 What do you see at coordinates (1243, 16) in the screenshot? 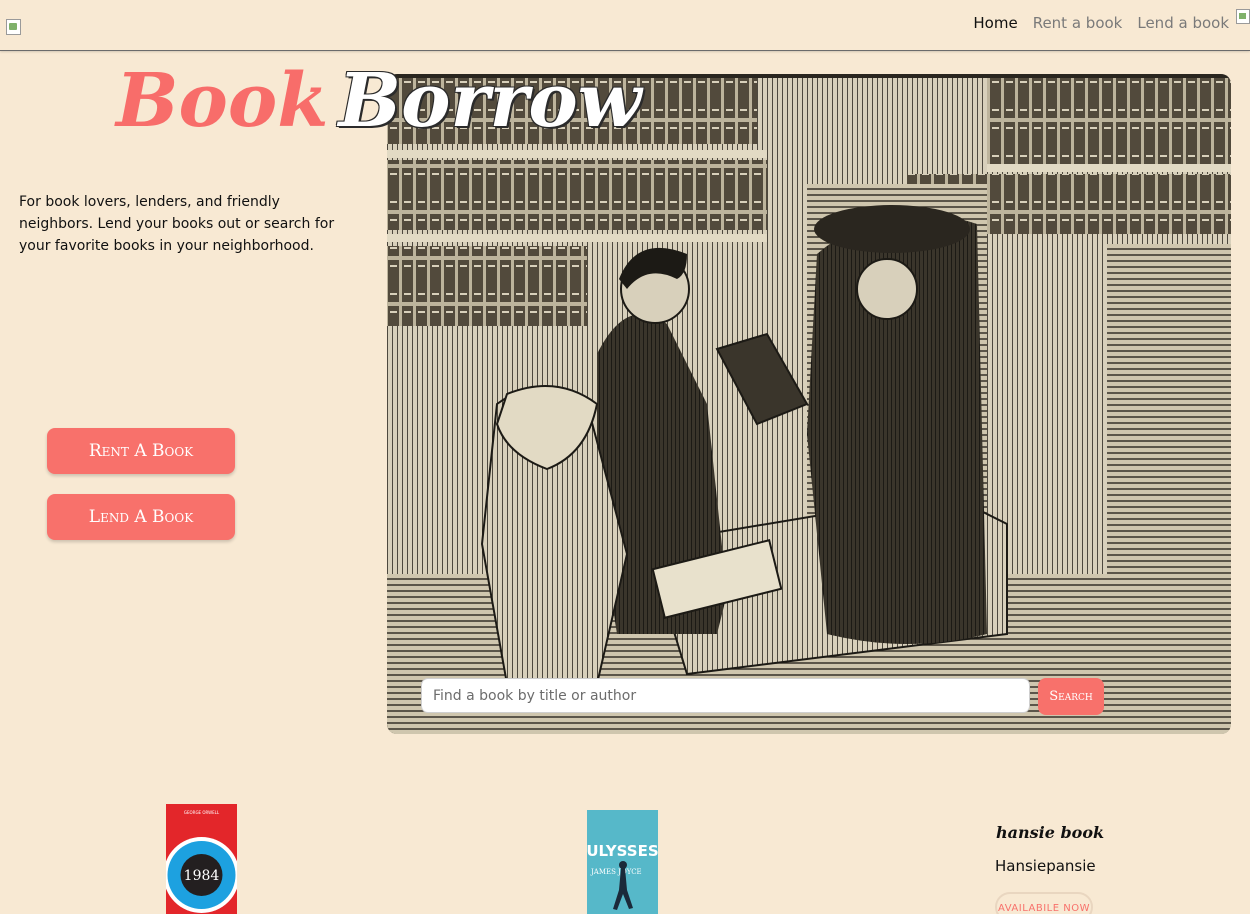
I see `avatar-icon` at bounding box center [1243, 16].